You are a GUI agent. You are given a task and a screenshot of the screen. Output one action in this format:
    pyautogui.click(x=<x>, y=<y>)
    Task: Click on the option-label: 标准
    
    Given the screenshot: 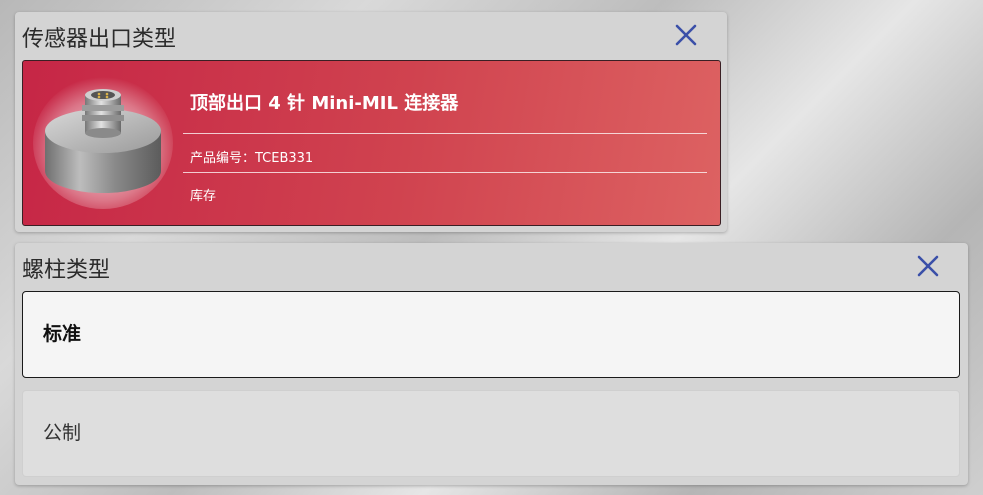 What is the action you would take?
    pyautogui.click(x=62, y=334)
    